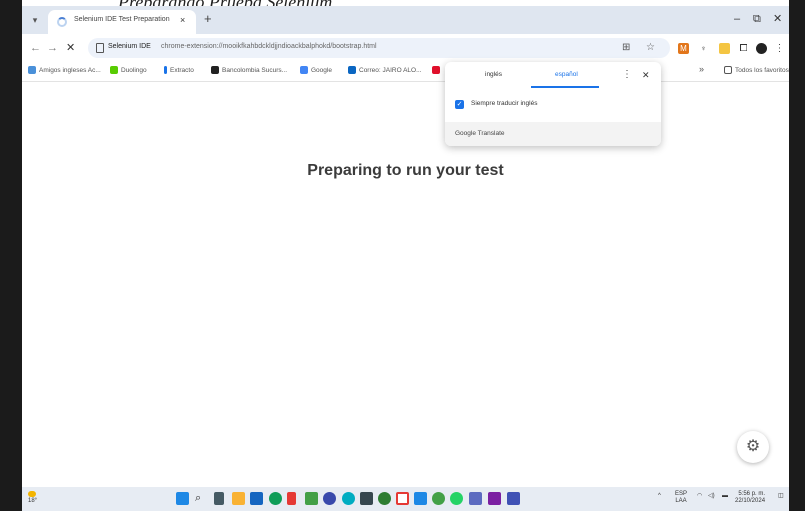 The width and height of the screenshot is (805, 511). What do you see at coordinates (208, 19) in the screenshot?
I see `new-tab-button: +` at bounding box center [208, 19].